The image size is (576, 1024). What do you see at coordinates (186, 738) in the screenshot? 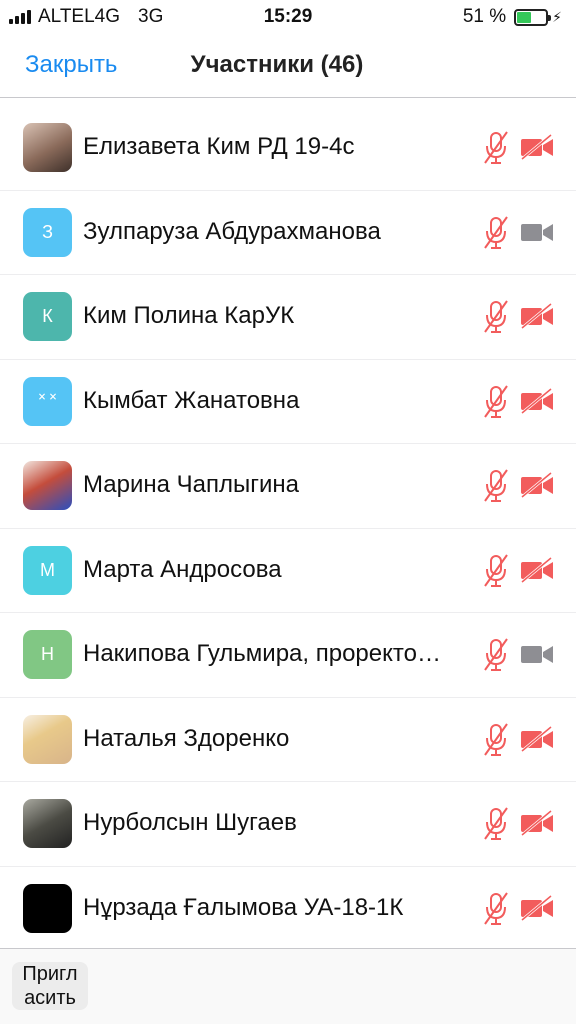
I see `participant-name: Наталья Здоренко` at bounding box center [186, 738].